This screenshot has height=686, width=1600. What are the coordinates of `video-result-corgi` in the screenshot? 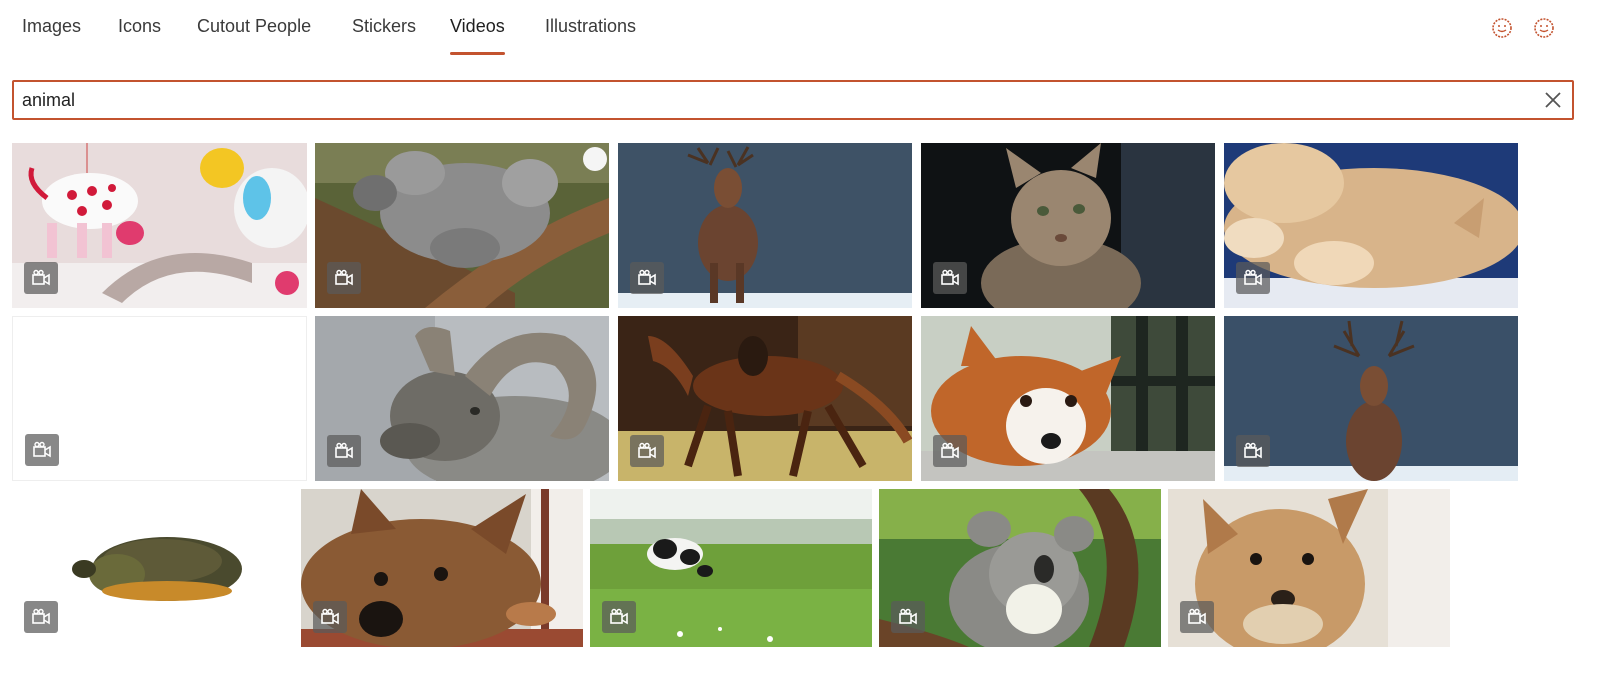 It's located at (1068, 398).